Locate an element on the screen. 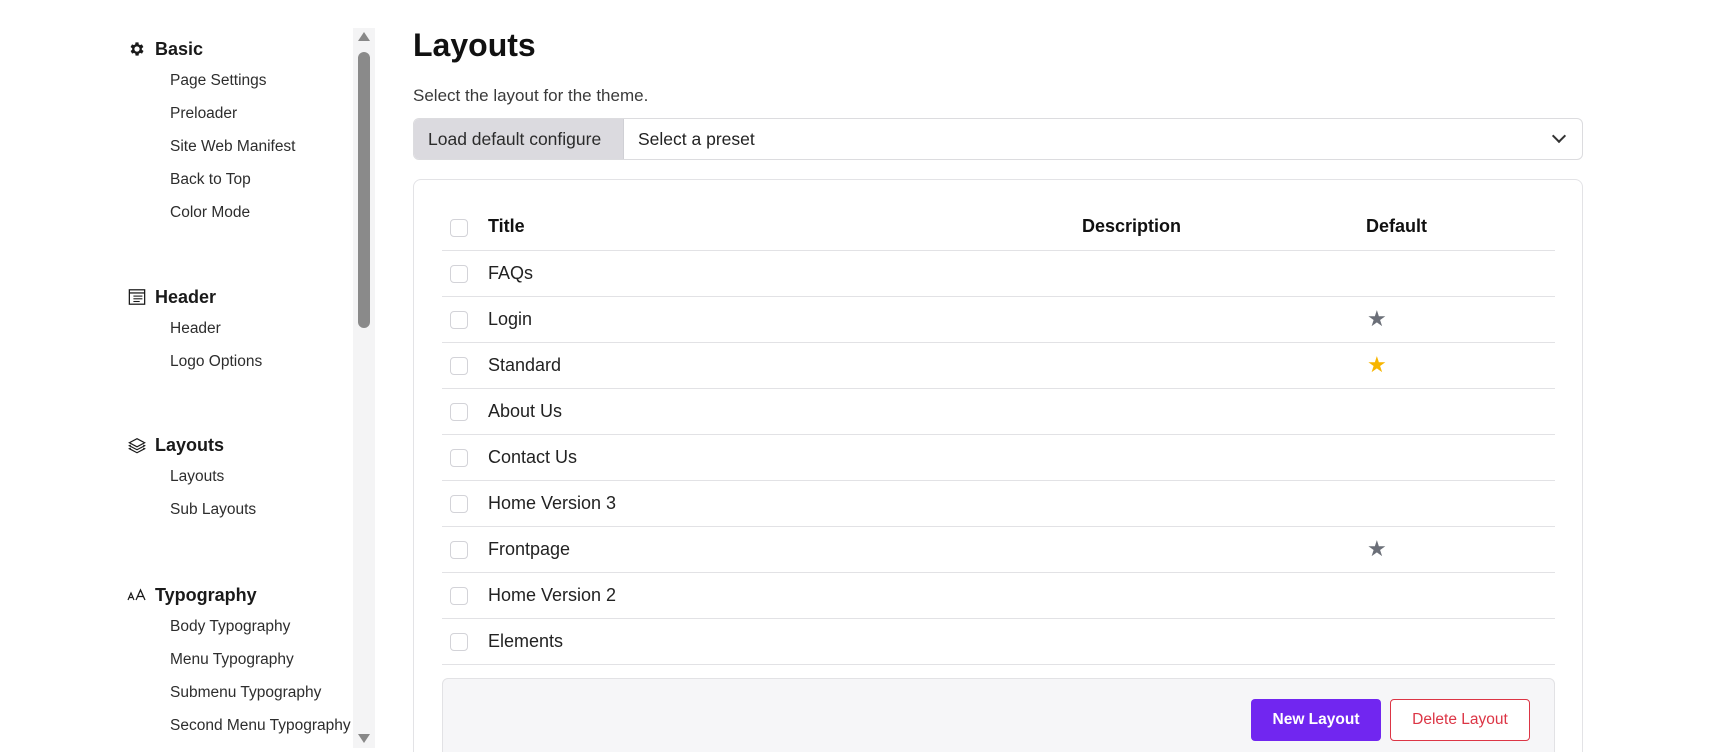  sidebar-item-back-to-top: Back to Top is located at coordinates (211, 179).